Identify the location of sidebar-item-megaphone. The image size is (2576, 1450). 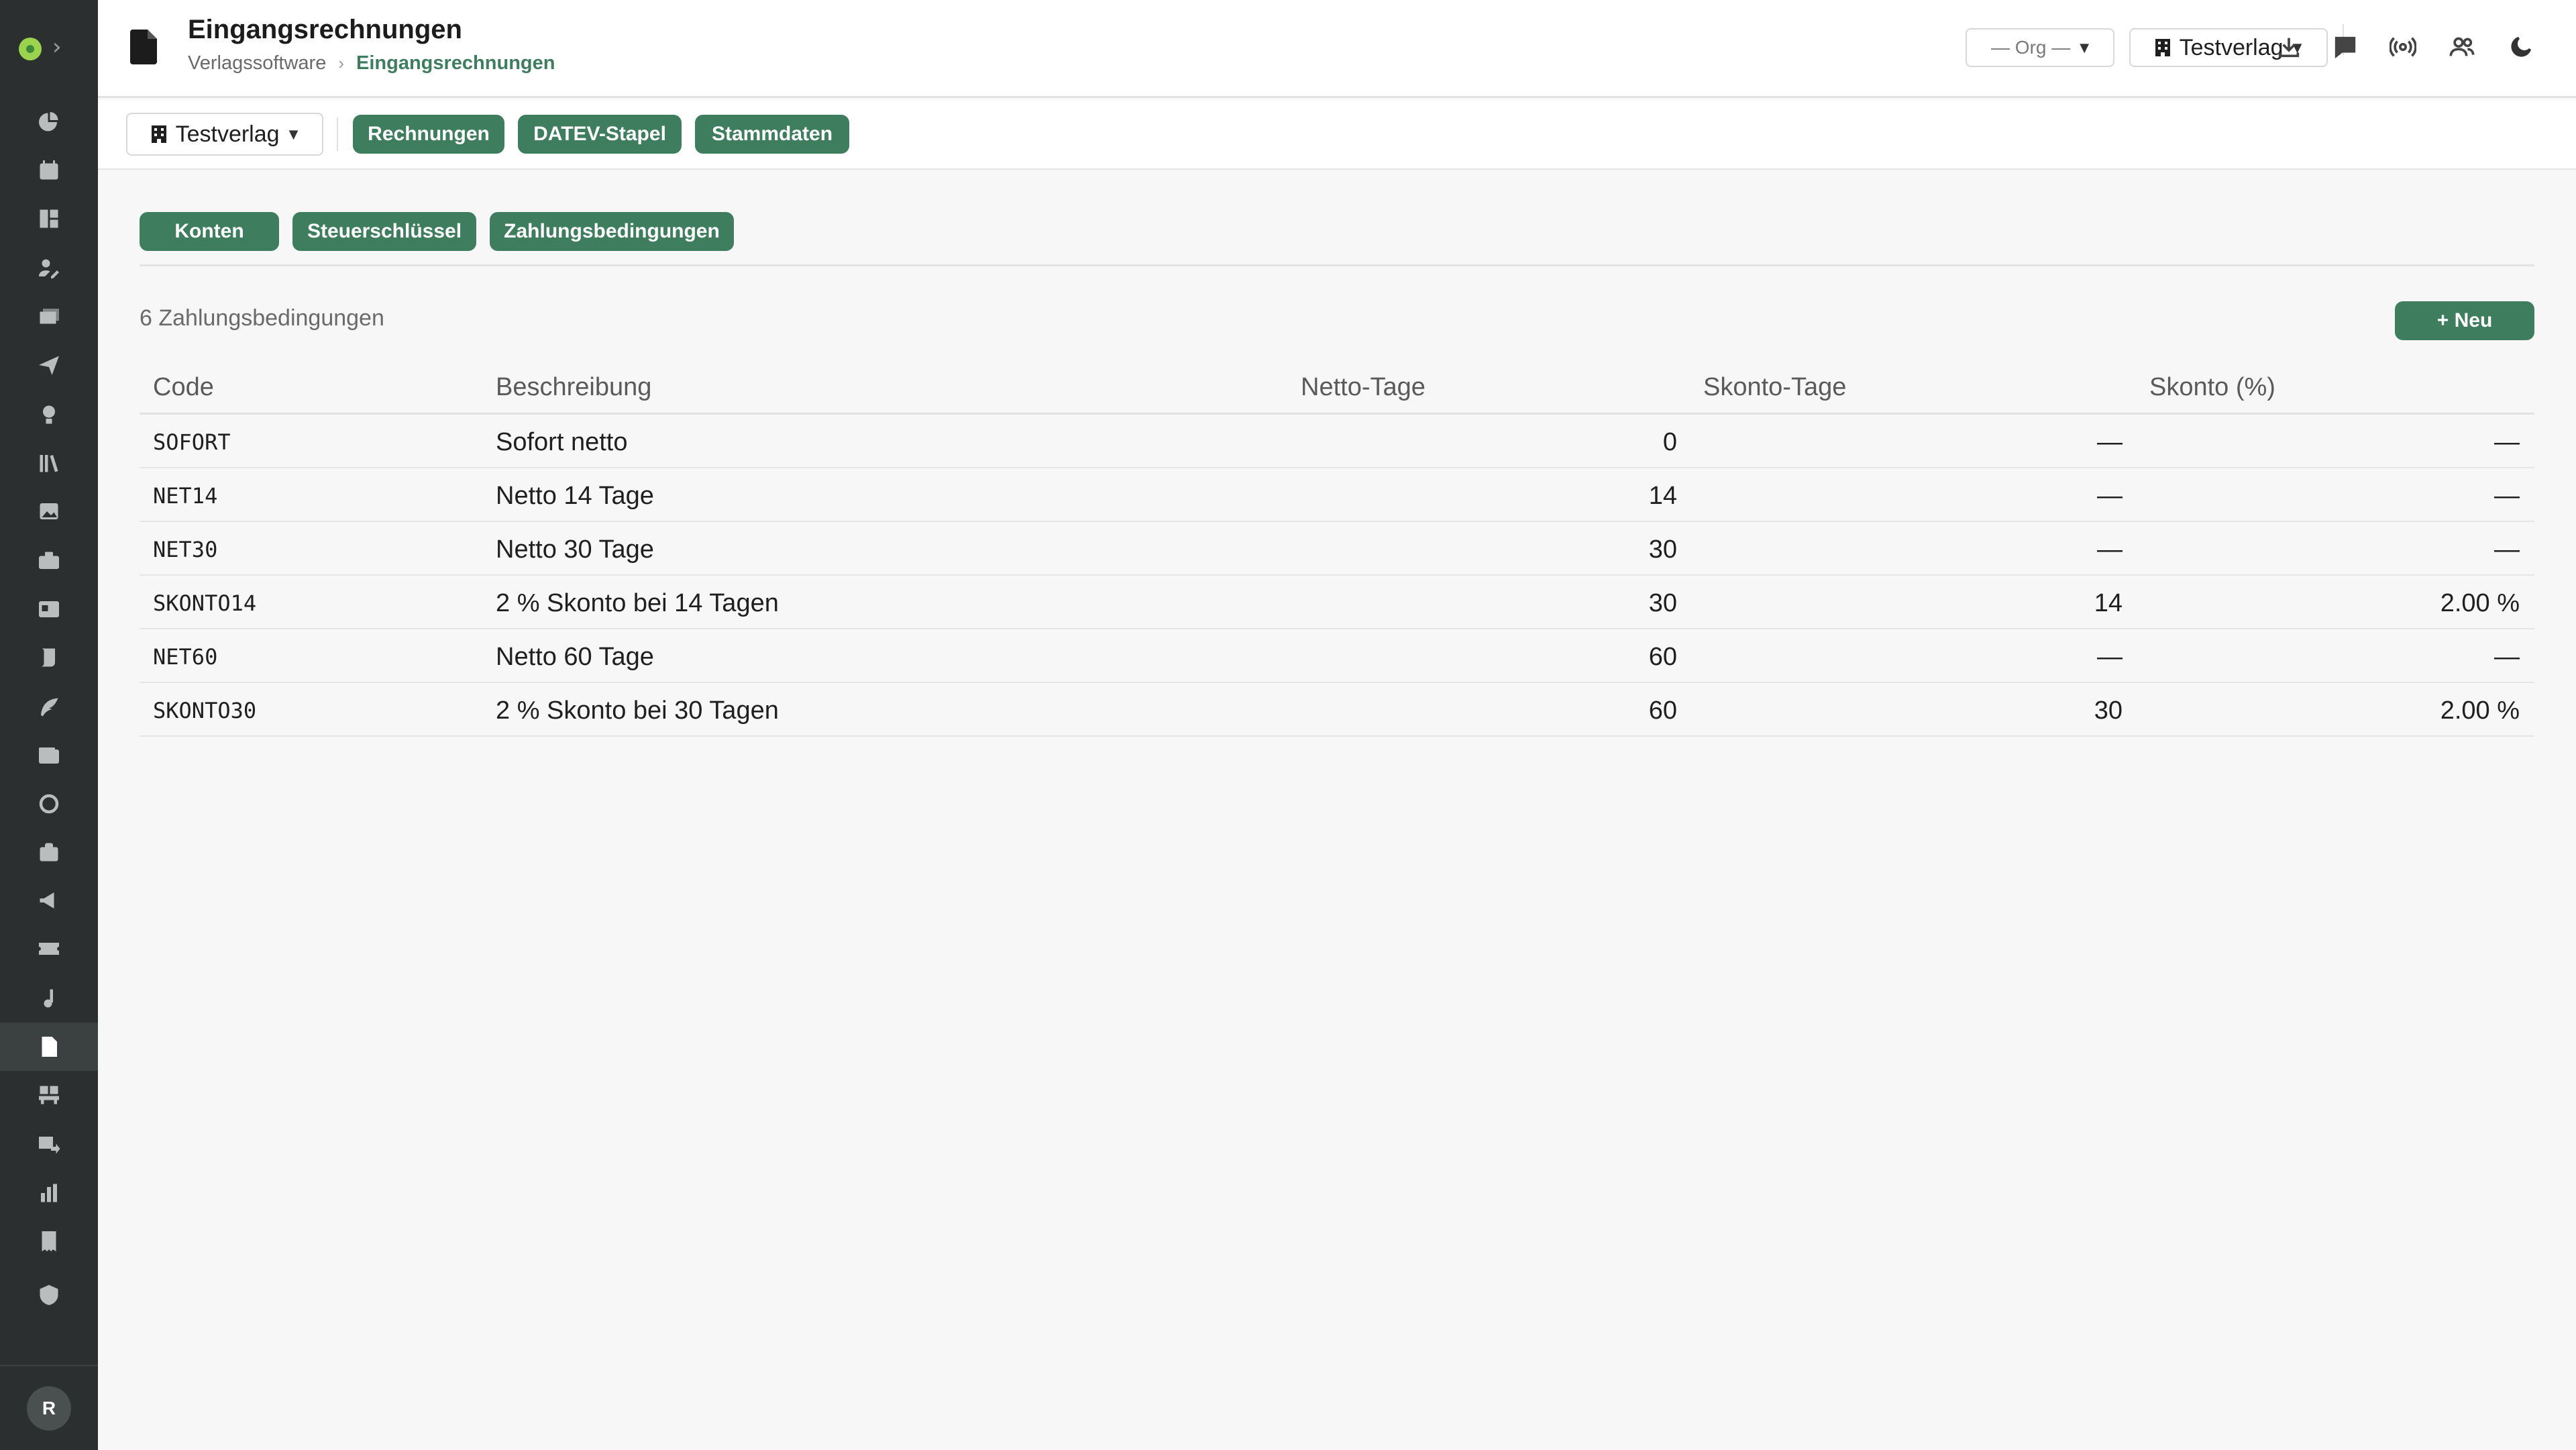
(49, 900).